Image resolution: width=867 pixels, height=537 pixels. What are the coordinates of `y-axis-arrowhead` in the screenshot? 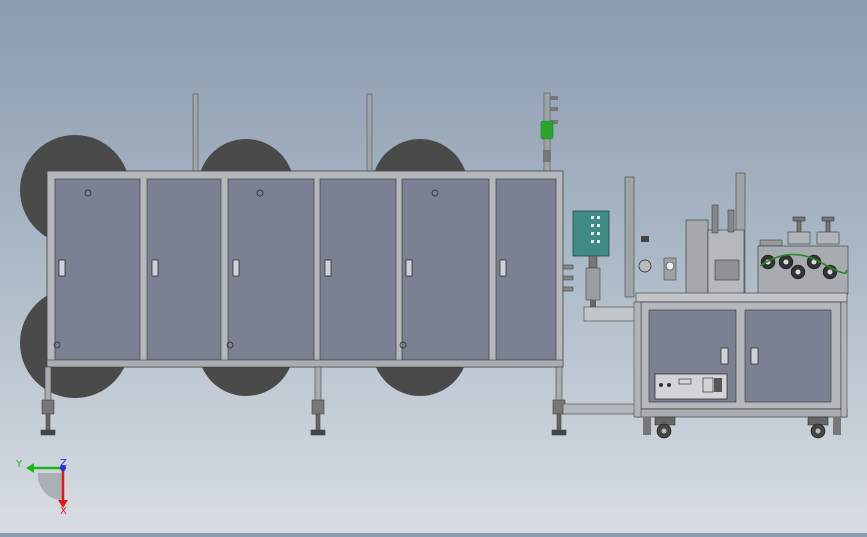 It's located at (30, 468).